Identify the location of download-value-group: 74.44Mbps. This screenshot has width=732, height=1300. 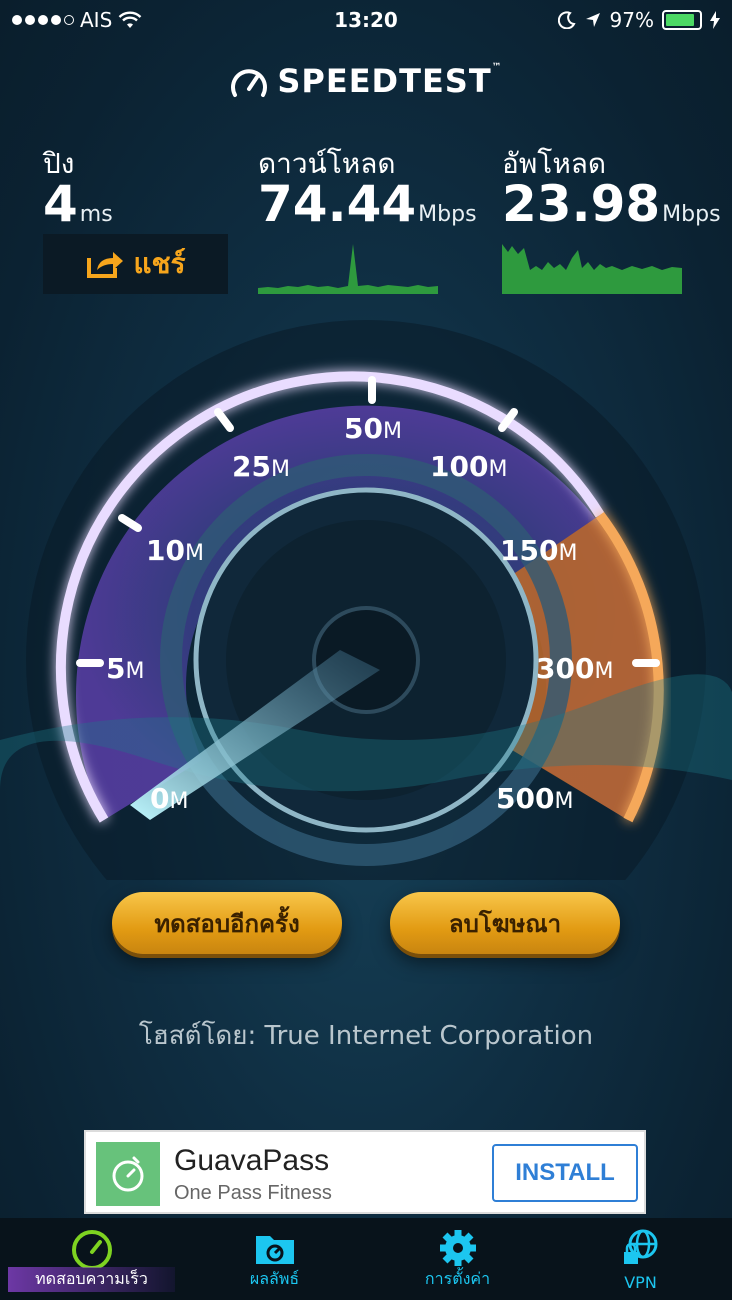
(367, 204).